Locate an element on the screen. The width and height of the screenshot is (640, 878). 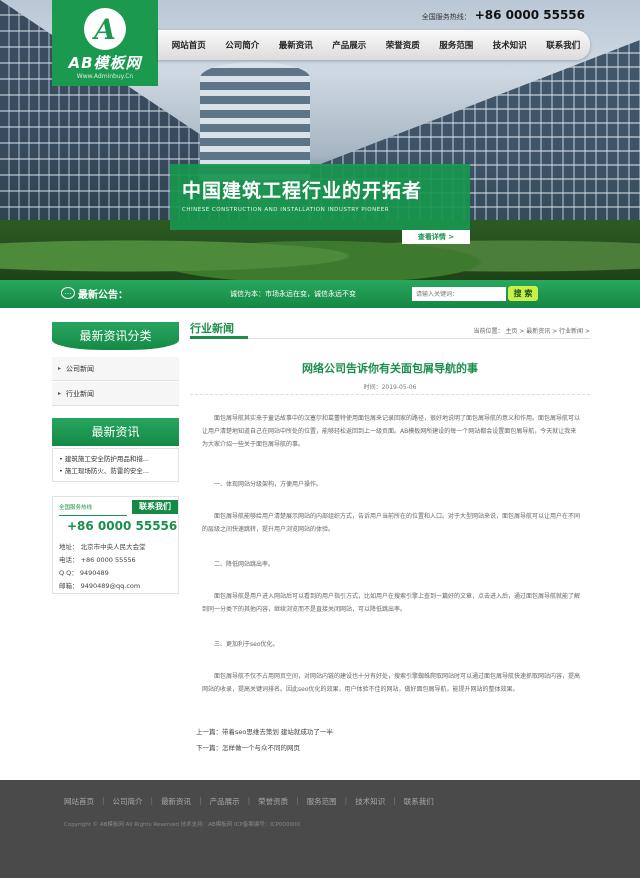
footer-link-products: 产品展示 is located at coordinates (225, 801).